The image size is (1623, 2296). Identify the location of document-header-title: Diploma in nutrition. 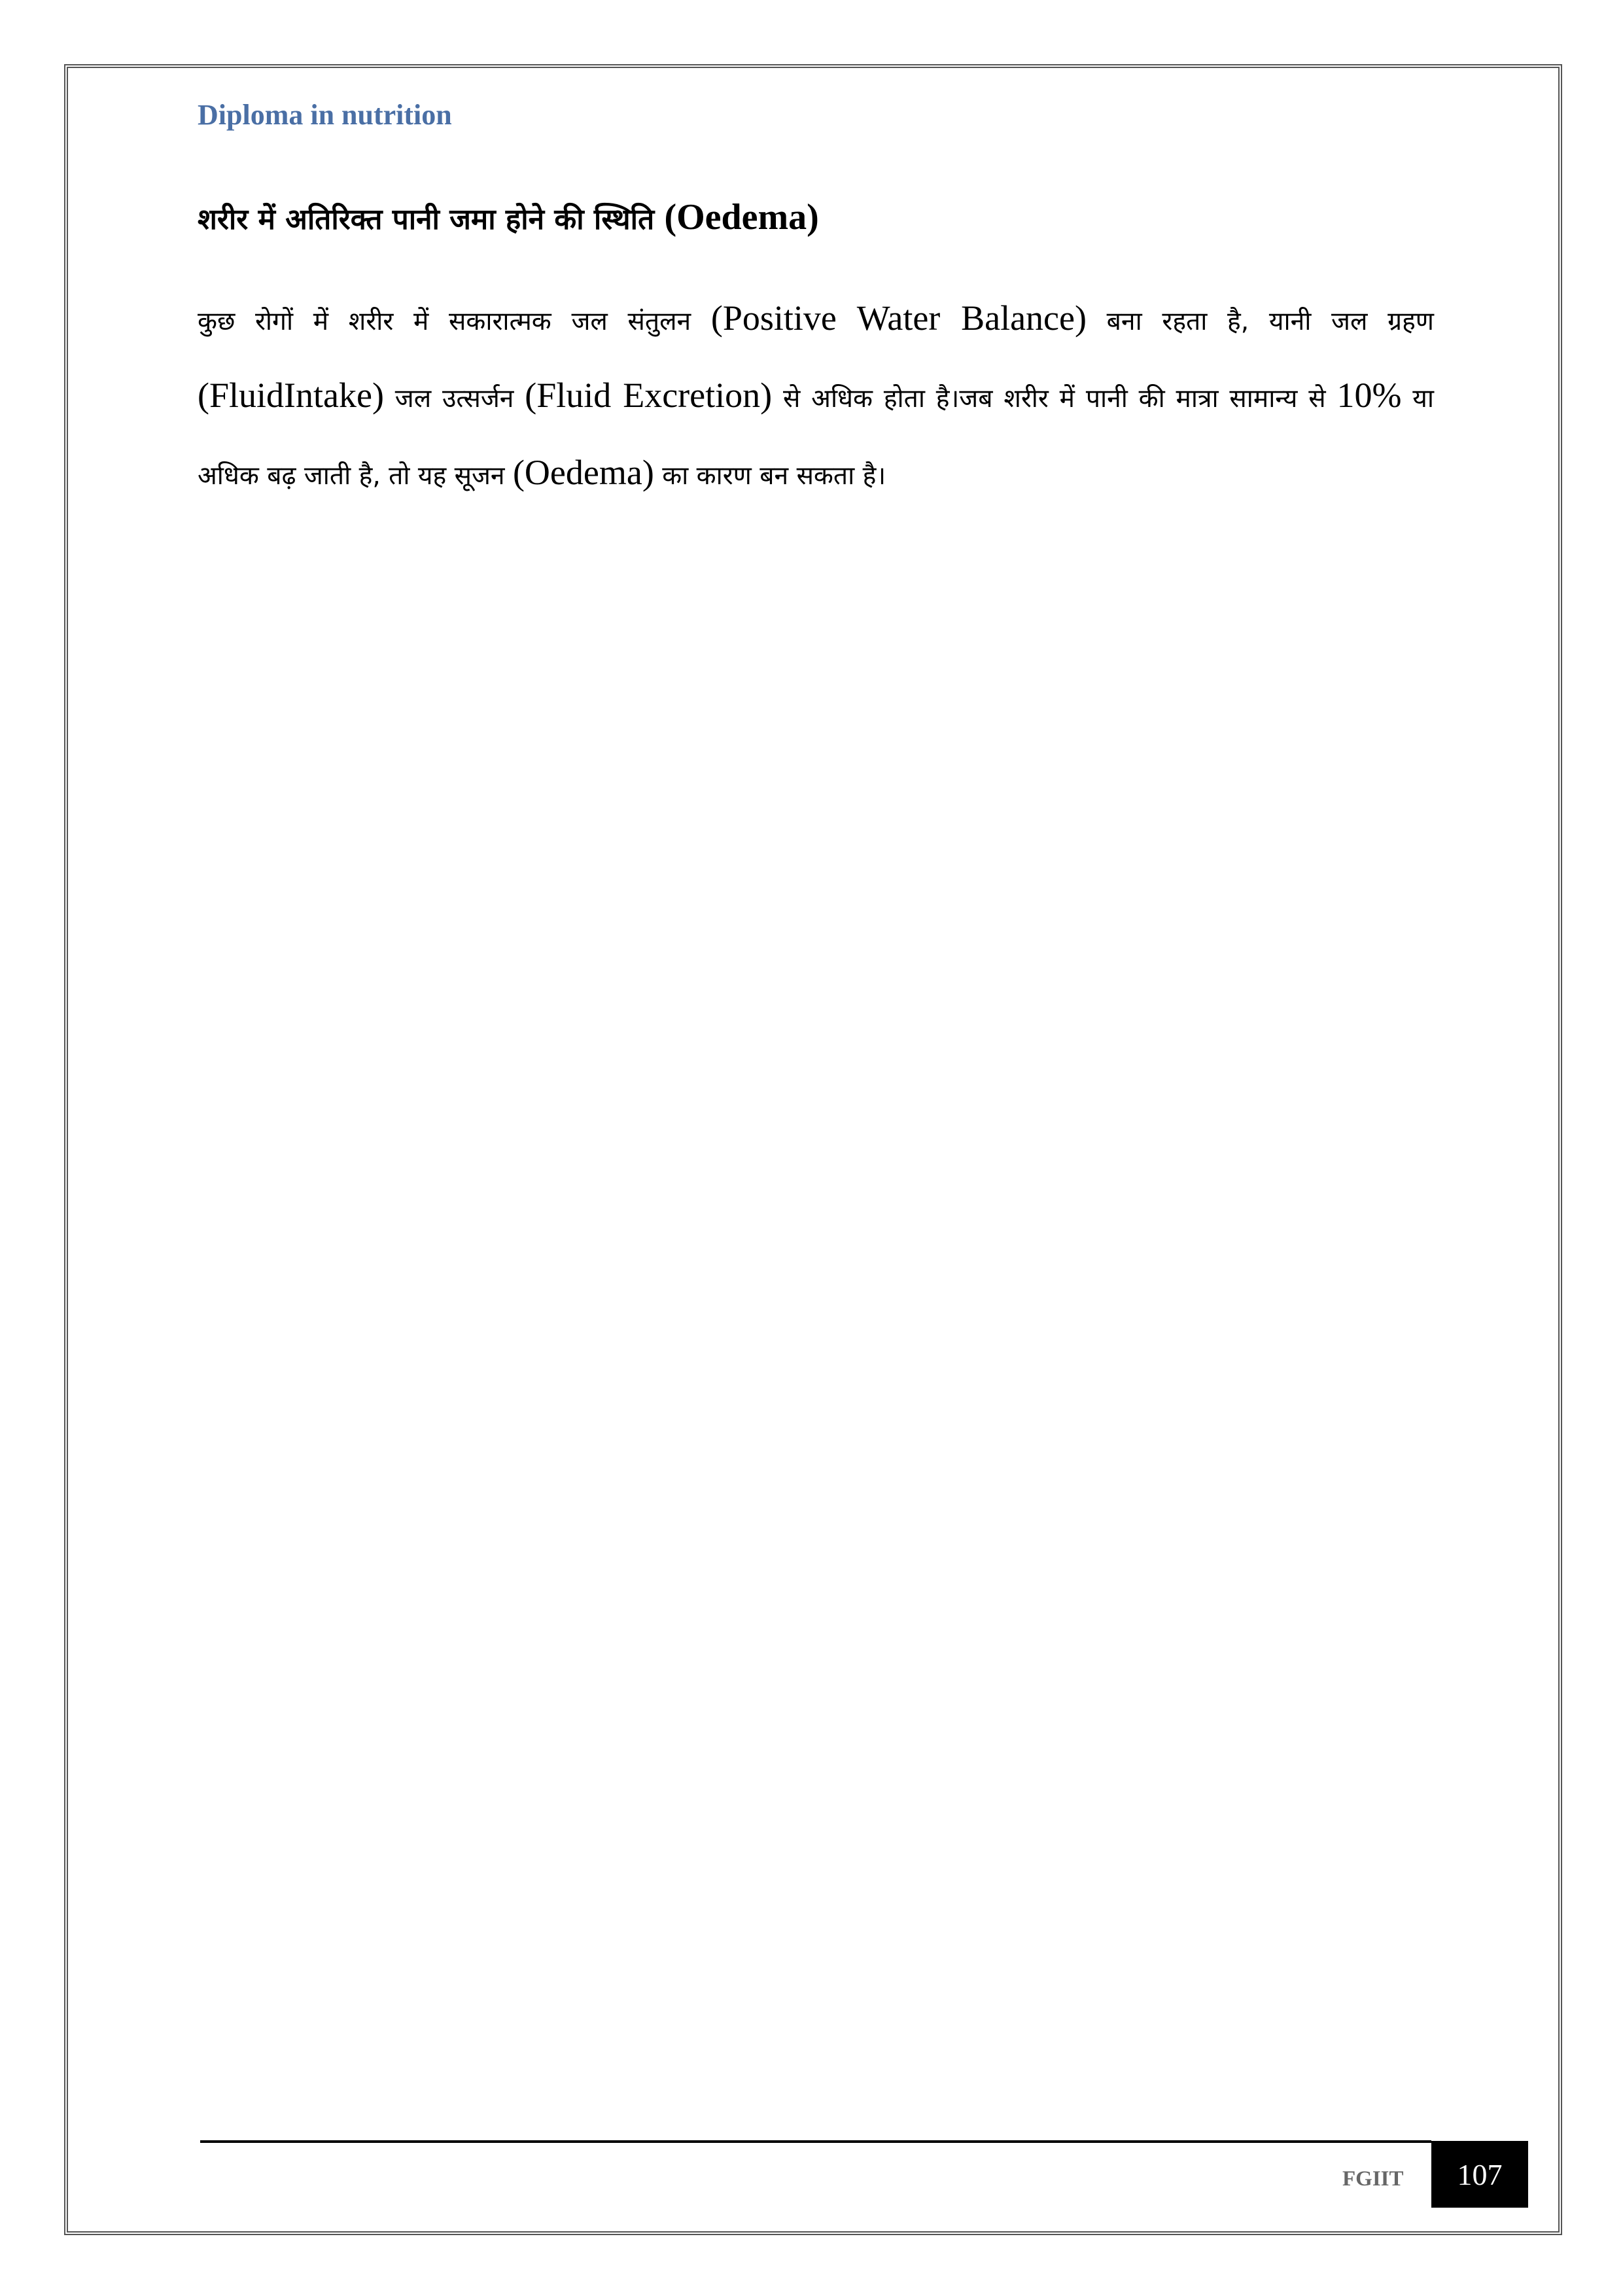
(325, 115).